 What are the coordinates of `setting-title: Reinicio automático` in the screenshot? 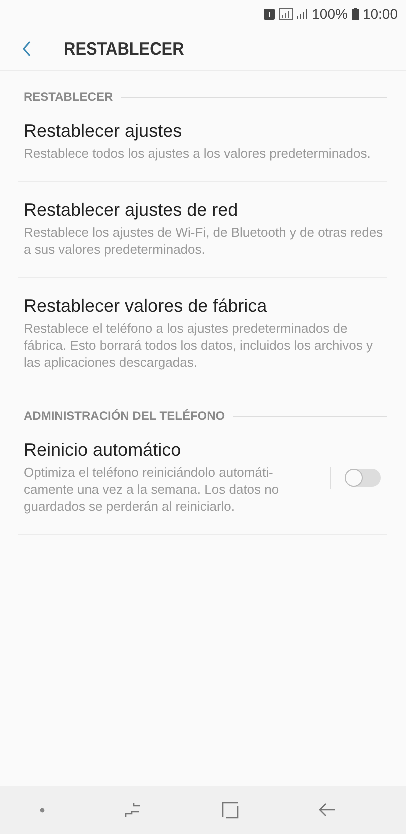 It's located at (173, 450).